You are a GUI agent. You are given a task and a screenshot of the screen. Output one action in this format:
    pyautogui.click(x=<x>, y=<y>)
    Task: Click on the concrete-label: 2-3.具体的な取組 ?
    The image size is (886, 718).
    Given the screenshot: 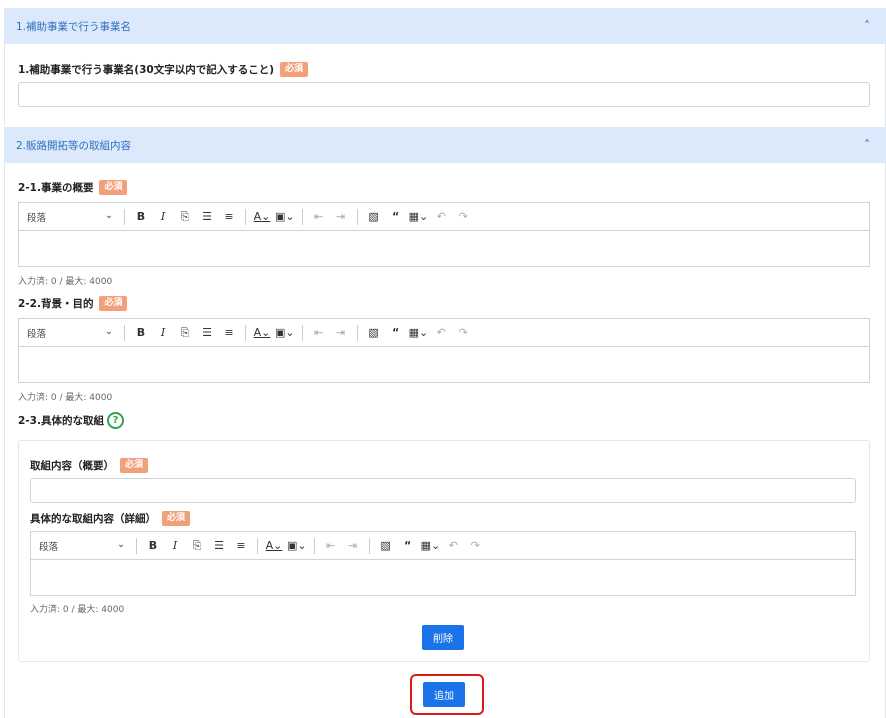 What is the action you would take?
    pyautogui.click(x=71, y=420)
    